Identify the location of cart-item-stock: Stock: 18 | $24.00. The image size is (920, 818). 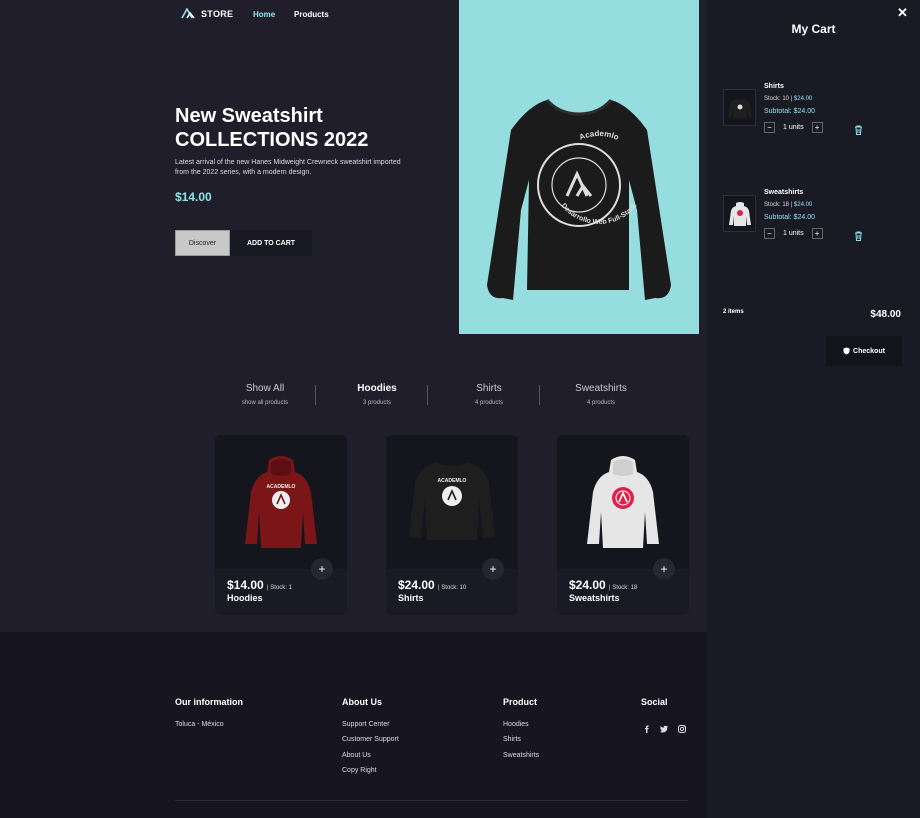
(788, 205).